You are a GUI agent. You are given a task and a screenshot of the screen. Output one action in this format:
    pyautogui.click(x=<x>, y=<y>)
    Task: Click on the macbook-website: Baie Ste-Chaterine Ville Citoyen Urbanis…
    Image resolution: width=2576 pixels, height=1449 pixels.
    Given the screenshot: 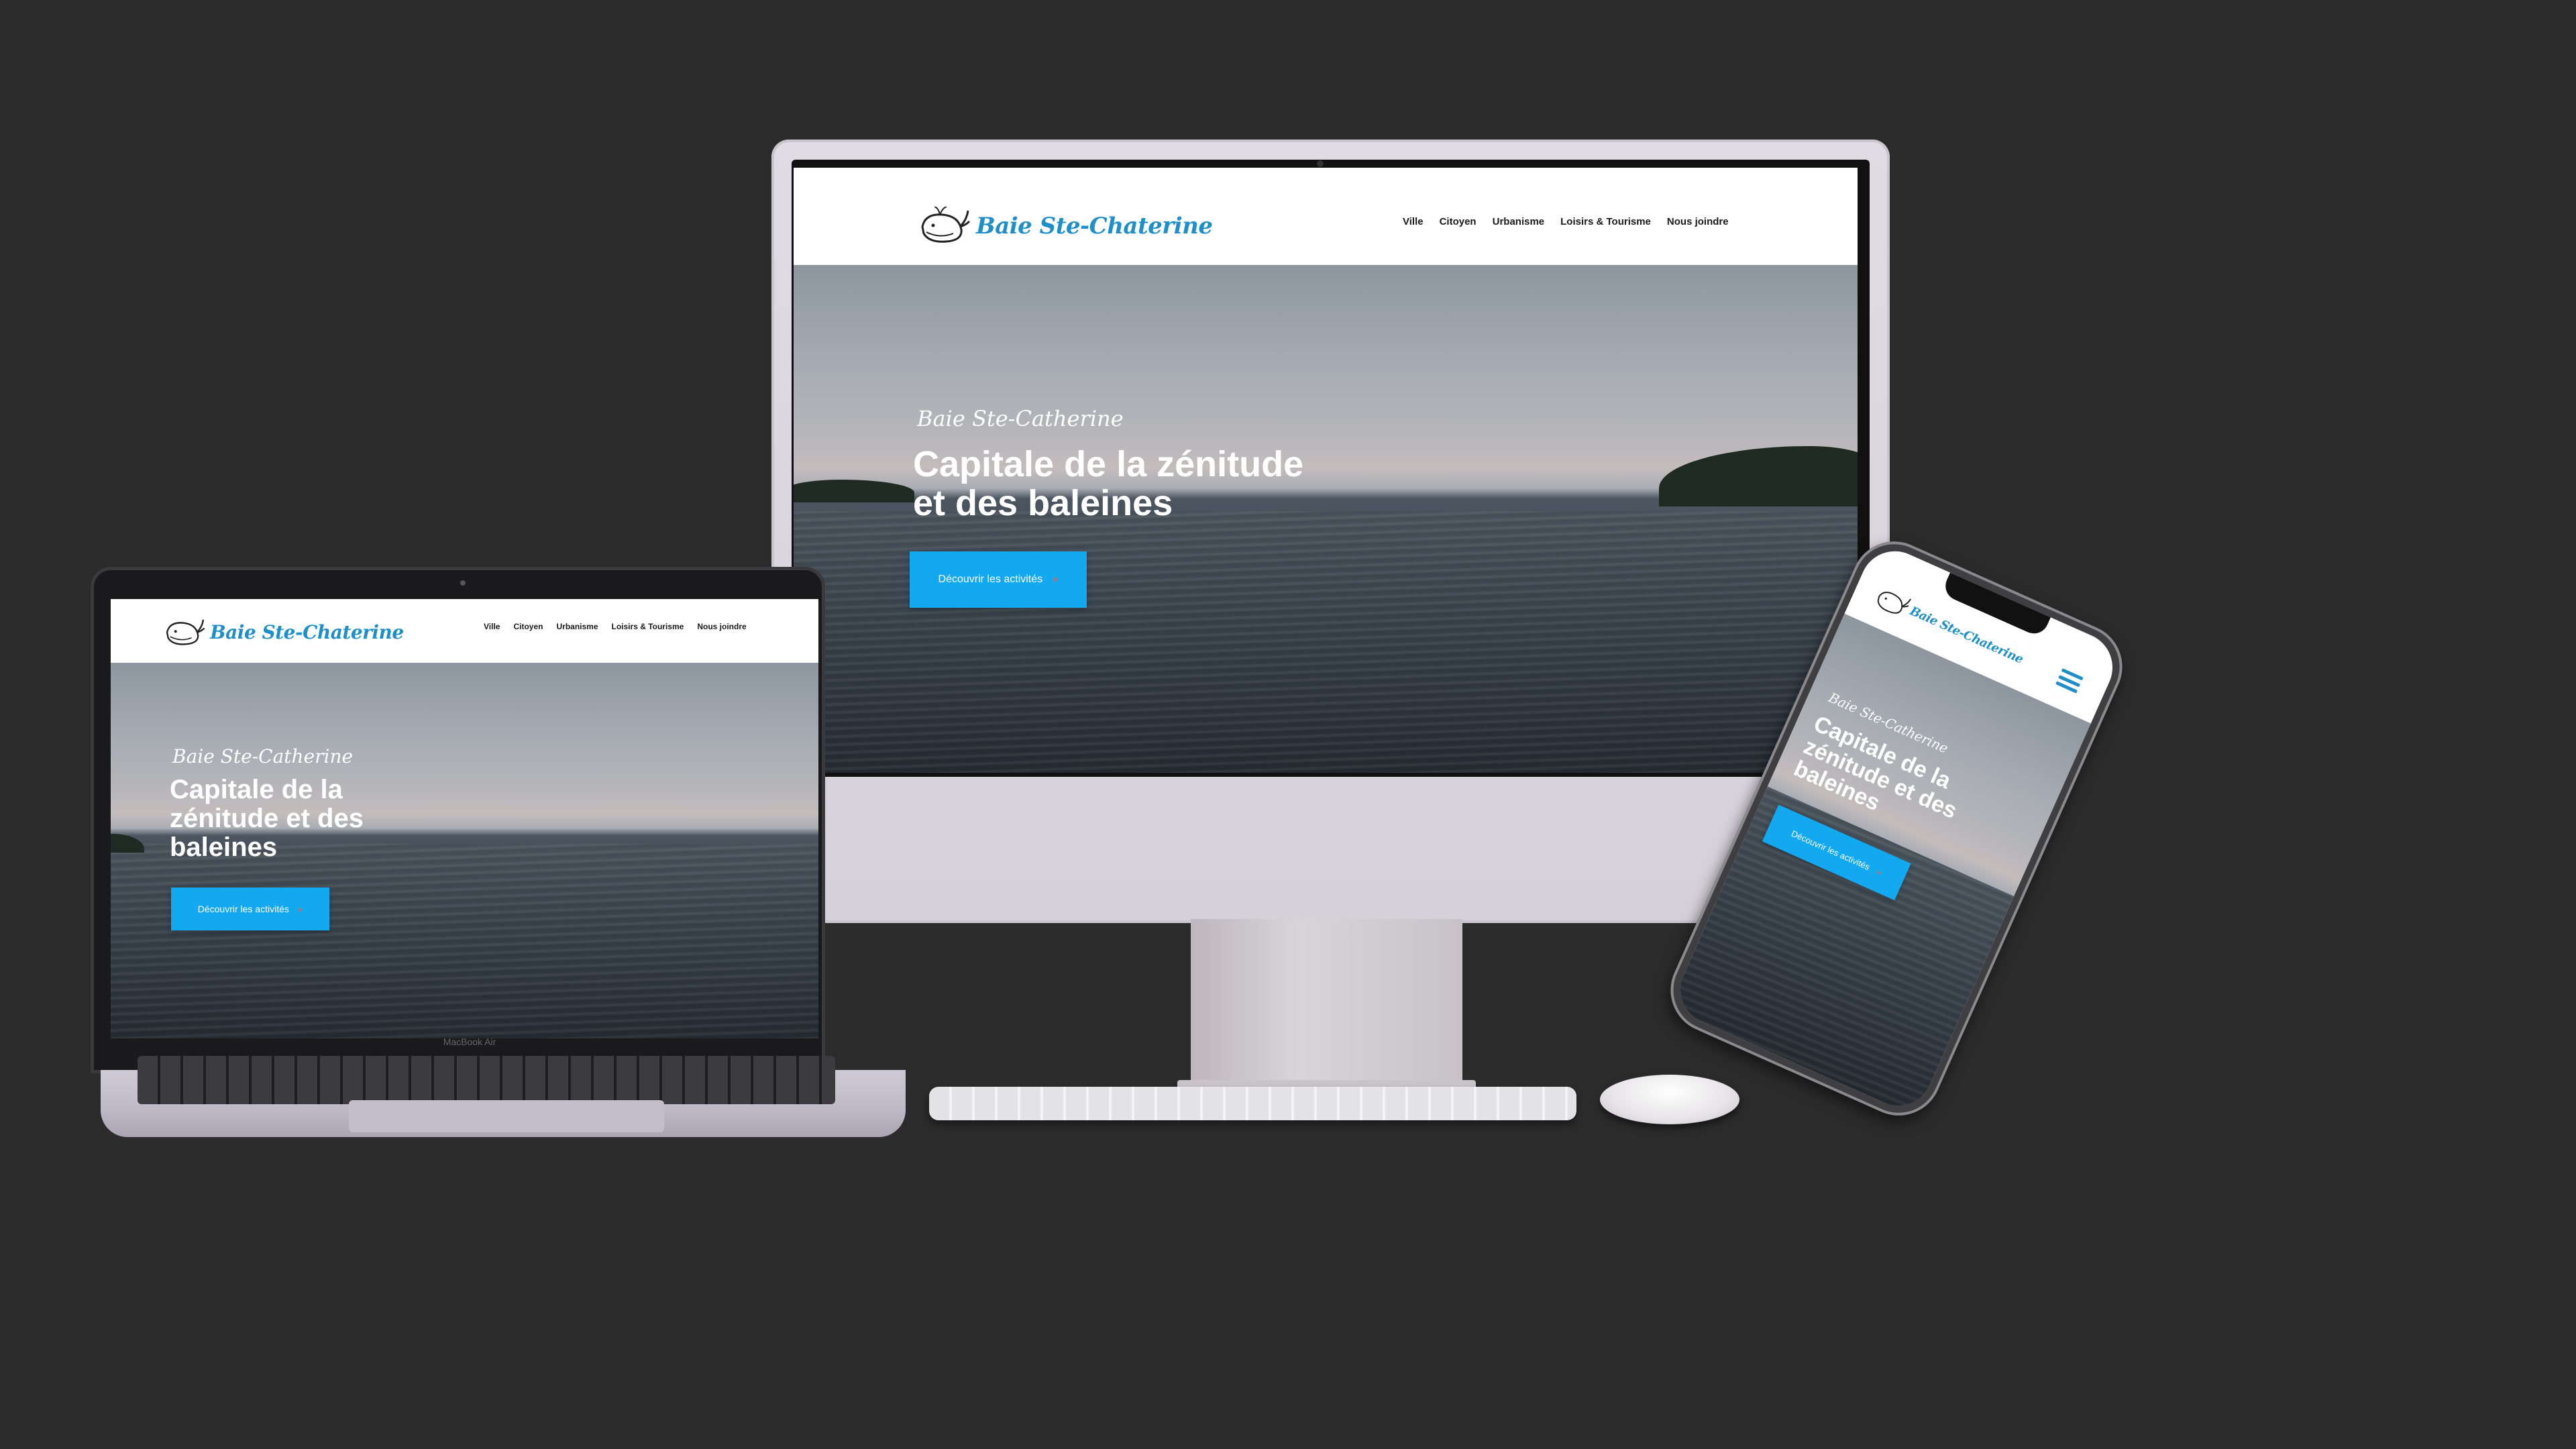 What is the action you would take?
    pyautogui.click(x=464, y=818)
    